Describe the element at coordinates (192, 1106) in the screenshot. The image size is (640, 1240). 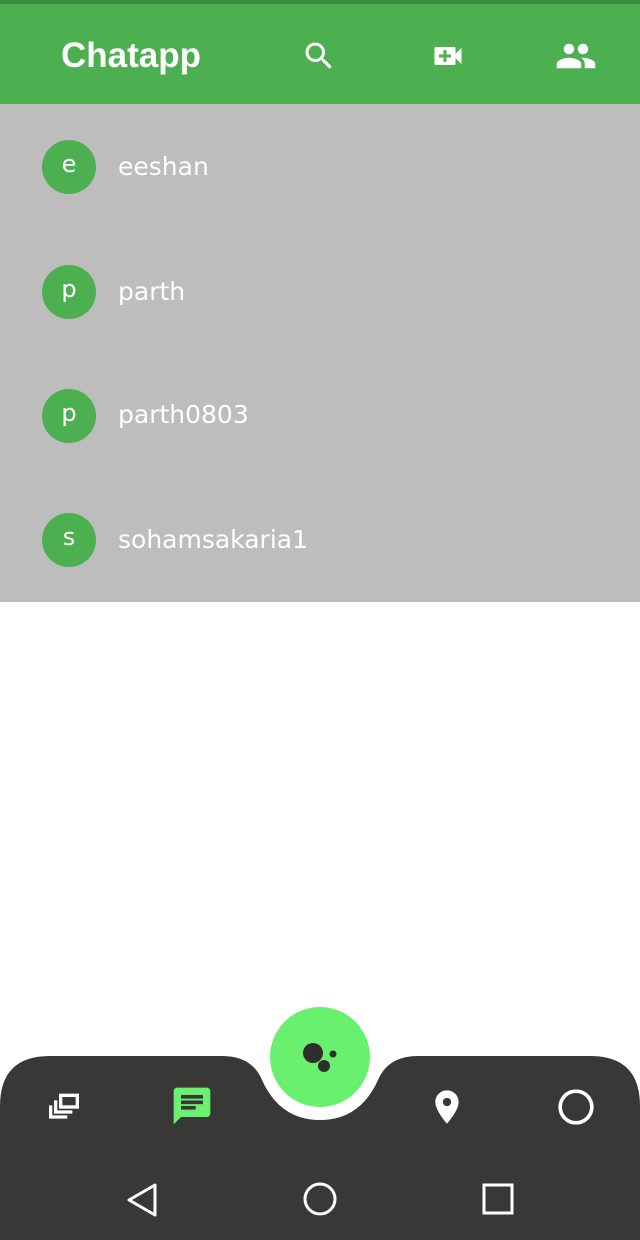
I see `chat-icon` at that location.